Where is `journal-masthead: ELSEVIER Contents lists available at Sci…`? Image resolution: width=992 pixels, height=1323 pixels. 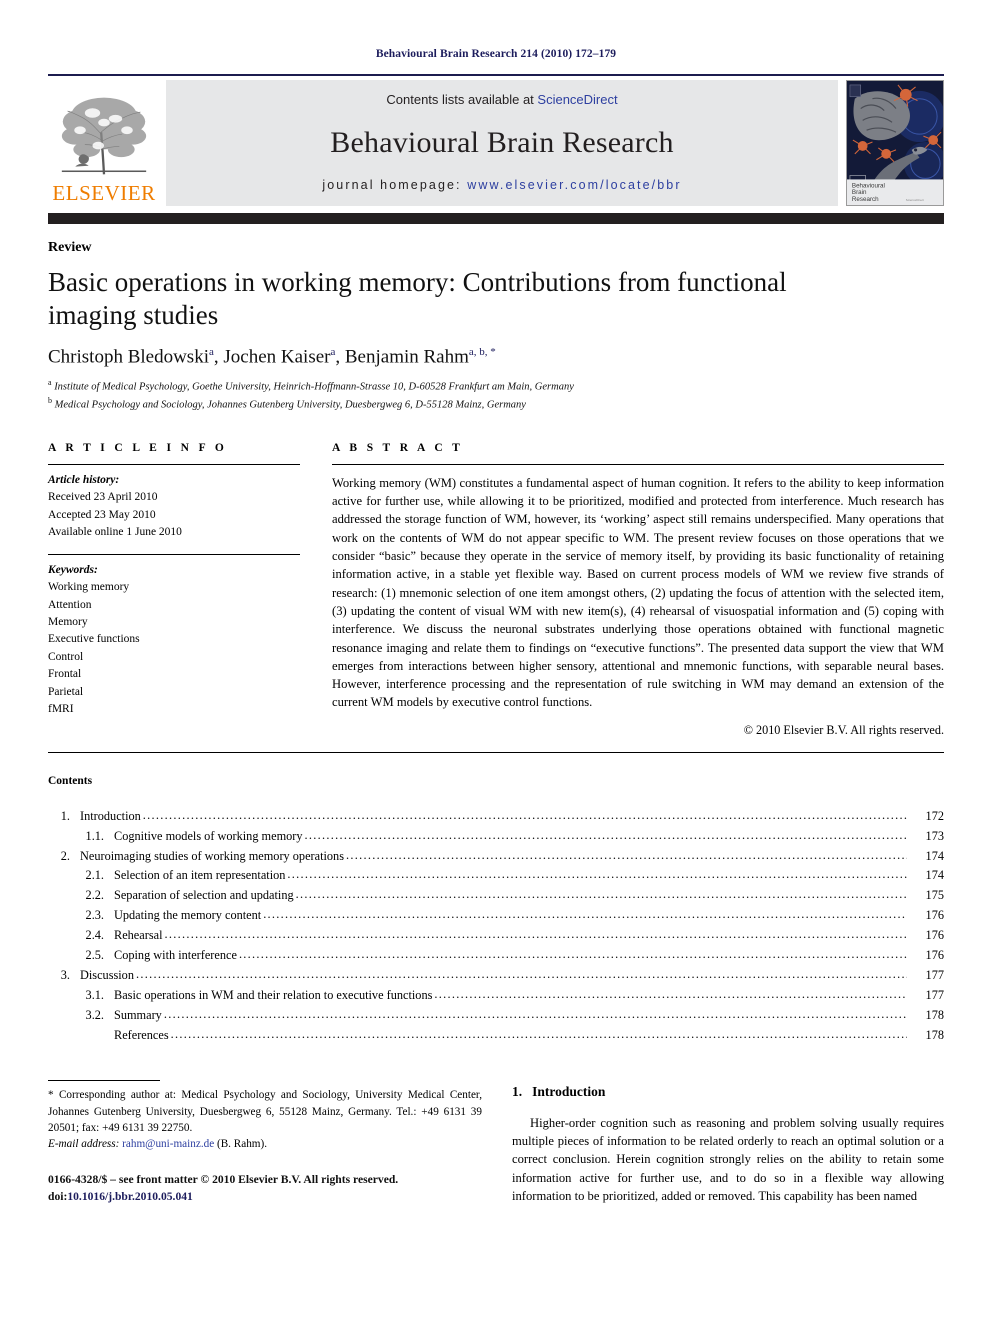 journal-masthead: ELSEVIER Contents lists available at Sci… is located at coordinates (496, 143).